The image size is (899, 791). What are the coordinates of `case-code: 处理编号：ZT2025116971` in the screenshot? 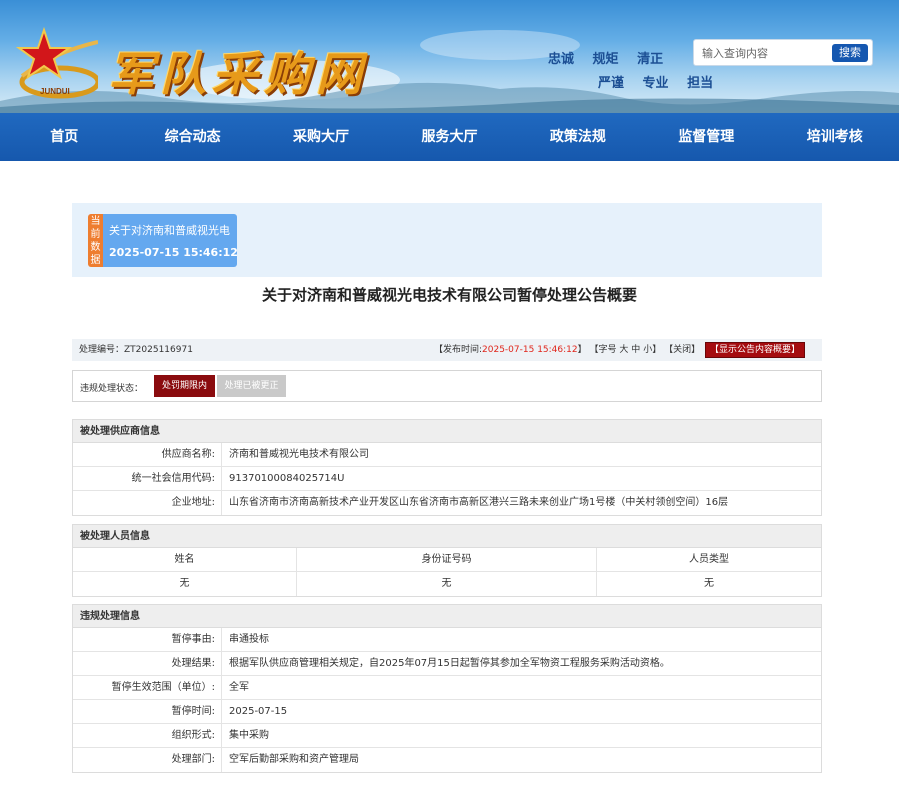 It's located at (136, 350).